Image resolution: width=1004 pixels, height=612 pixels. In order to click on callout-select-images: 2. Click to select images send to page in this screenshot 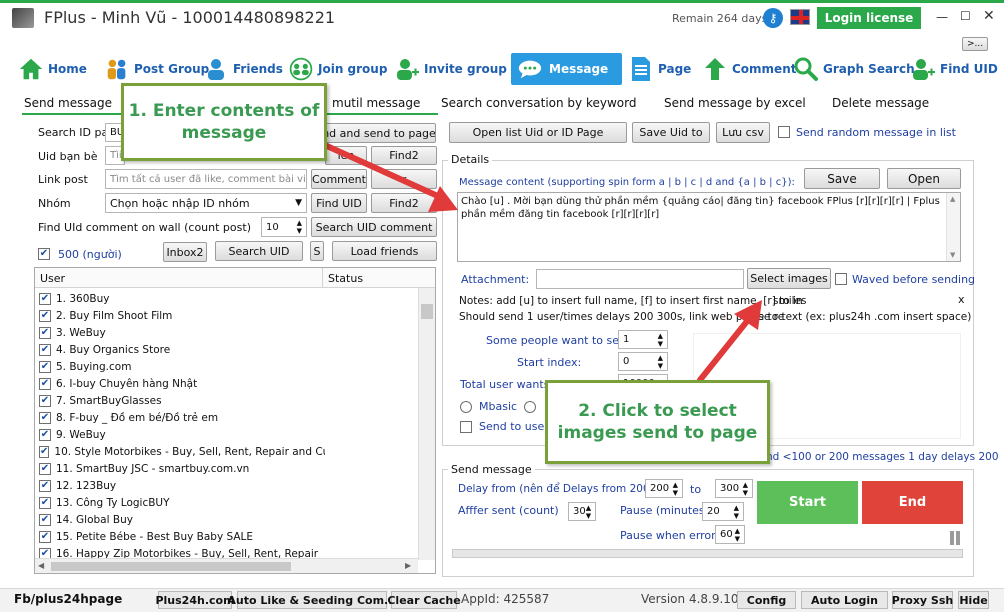, I will do `click(657, 422)`.